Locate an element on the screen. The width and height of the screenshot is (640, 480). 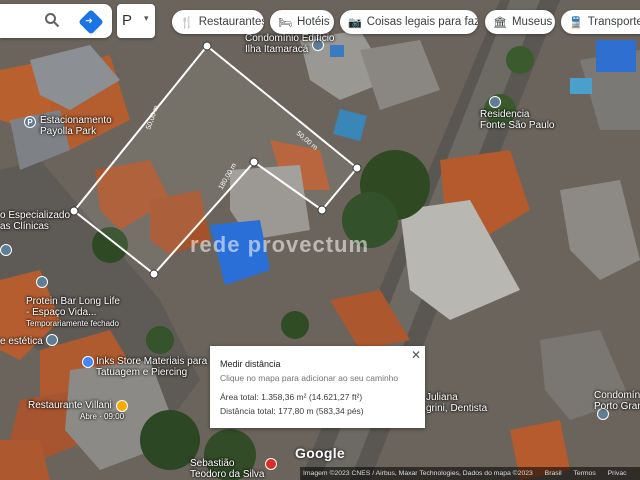
place-juliana: Juliana grini, Dentista is located at coordinates (456, 403).